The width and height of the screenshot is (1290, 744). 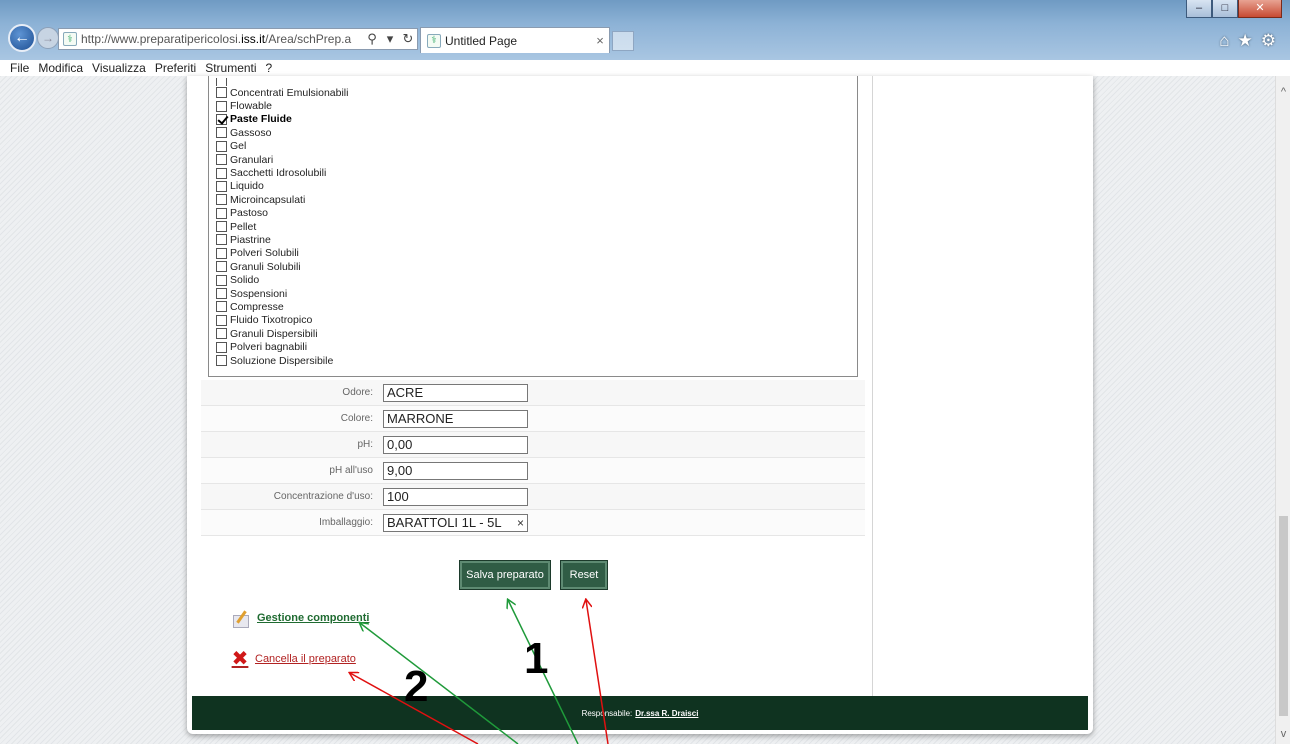 What do you see at coordinates (455, 496) in the screenshot?
I see `concentrazione-input: 100` at bounding box center [455, 496].